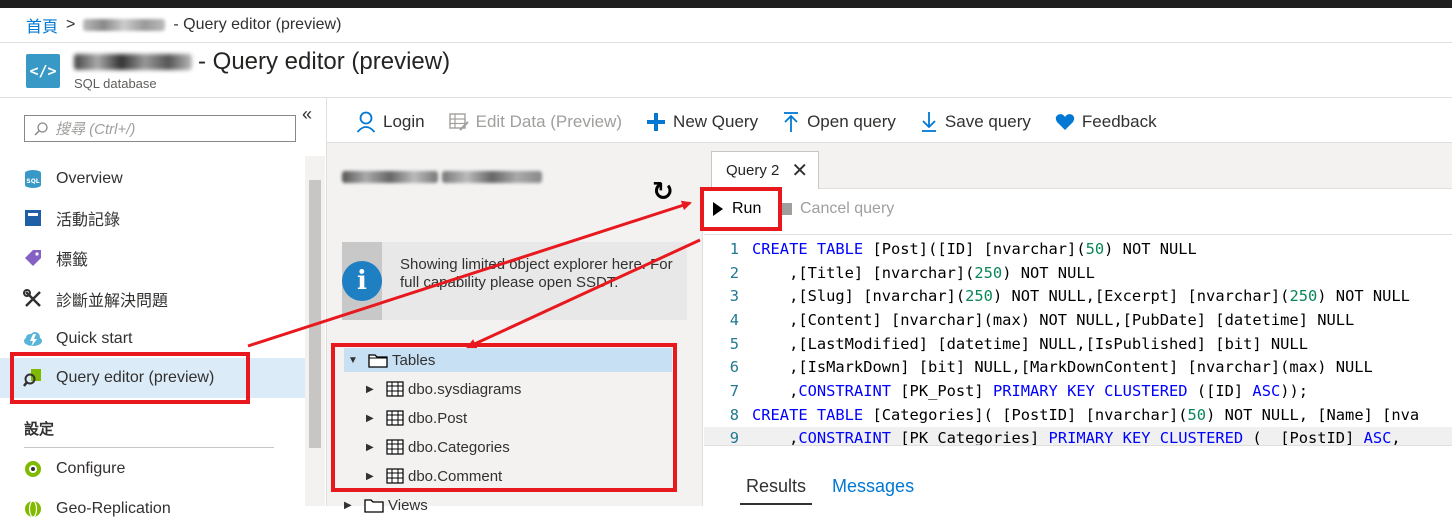  Describe the element at coordinates (41, 128) in the screenshot. I see `search-icon` at that location.